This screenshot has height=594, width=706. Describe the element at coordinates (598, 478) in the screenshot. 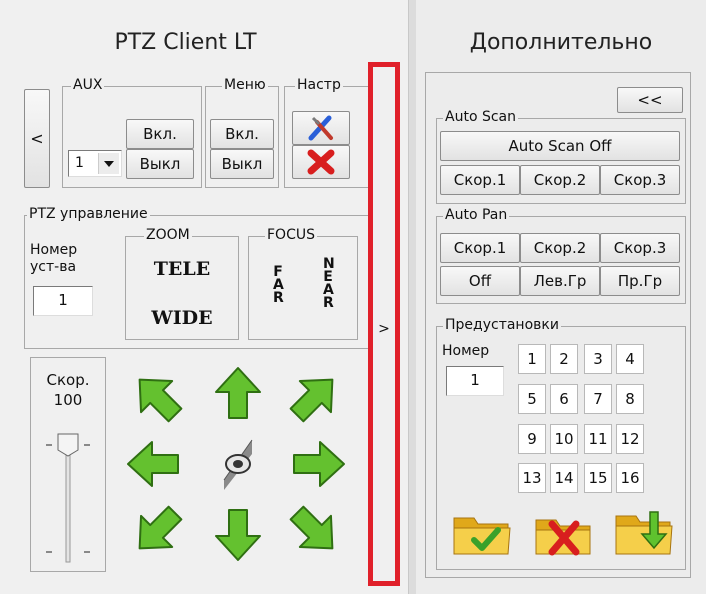

I see `preset-button-15: 15` at that location.